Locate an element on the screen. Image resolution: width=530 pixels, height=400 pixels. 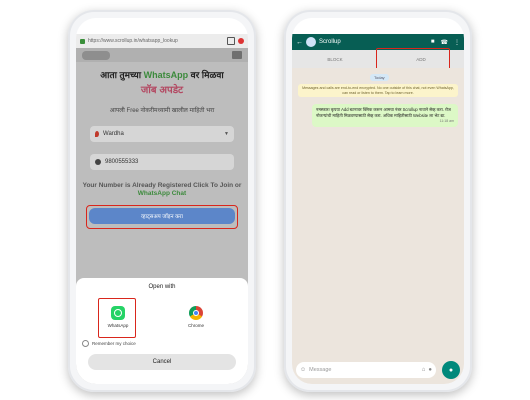
chat-title: Scrollup is located at coordinates (372, 42).